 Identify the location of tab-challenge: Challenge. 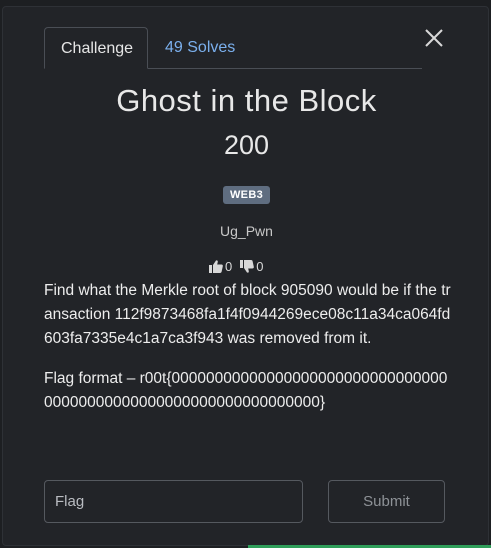
(96, 48).